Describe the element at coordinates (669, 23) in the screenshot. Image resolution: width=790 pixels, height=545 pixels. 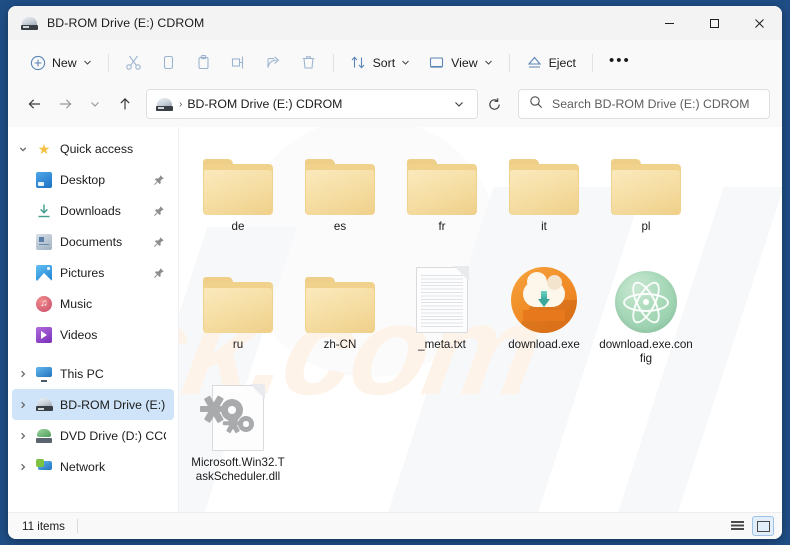
I see `minimize-button` at that location.